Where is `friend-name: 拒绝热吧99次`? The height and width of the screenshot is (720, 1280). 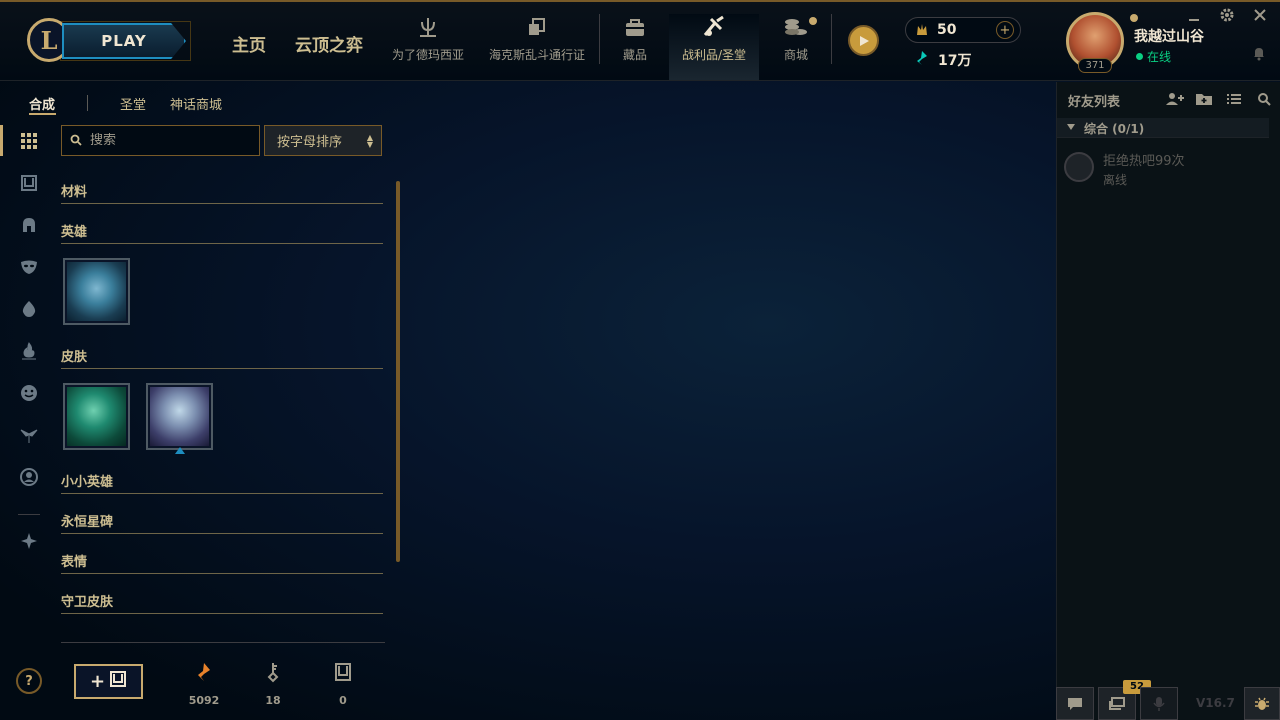 friend-name: 拒绝热吧99次 is located at coordinates (1144, 159).